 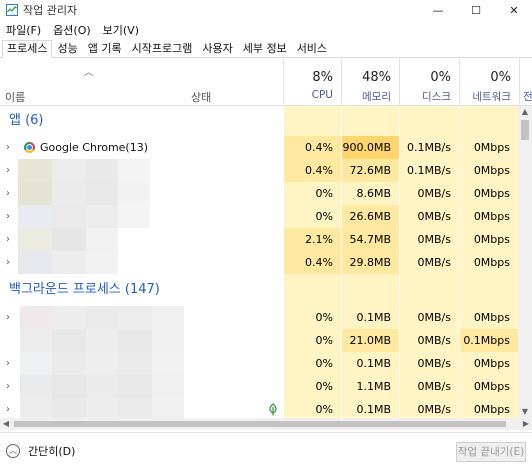 What do you see at coordinates (94, 147) in the screenshot?
I see `process-name: Google Chrome(13)` at bounding box center [94, 147].